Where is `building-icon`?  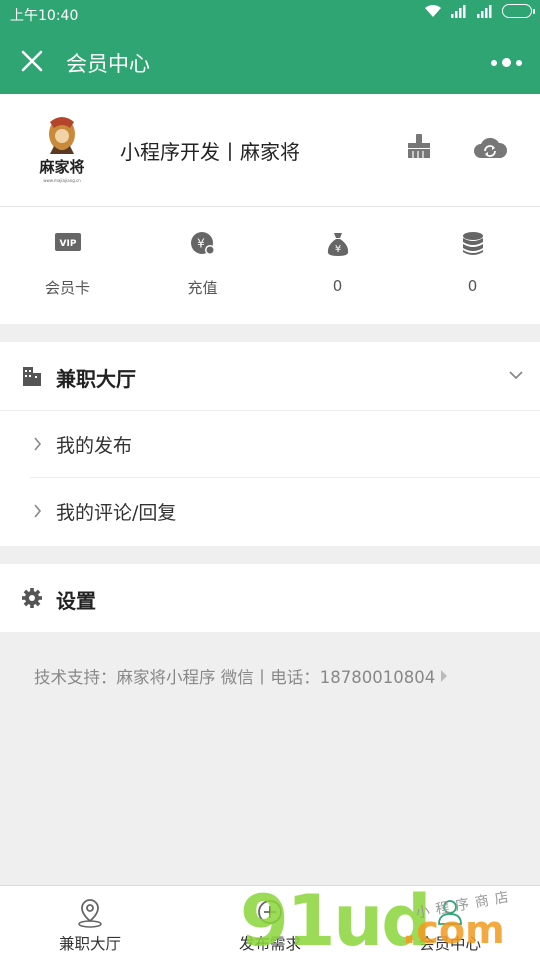 building-icon is located at coordinates (32, 376).